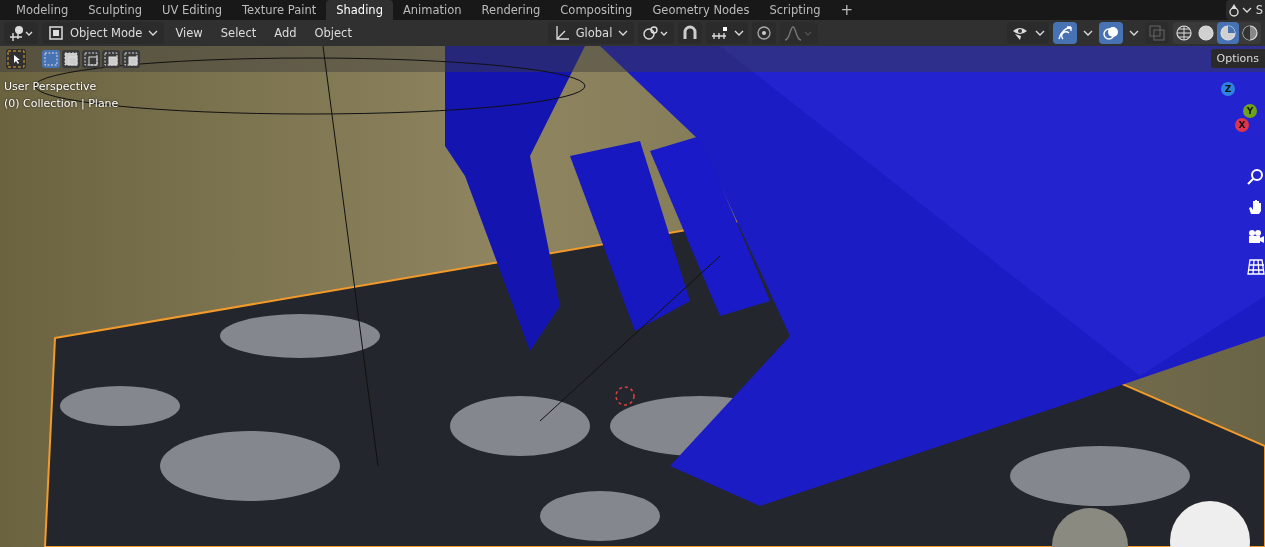 This screenshot has height=547, width=1265. I want to click on workspace-tab: Rendering, so click(511, 10).